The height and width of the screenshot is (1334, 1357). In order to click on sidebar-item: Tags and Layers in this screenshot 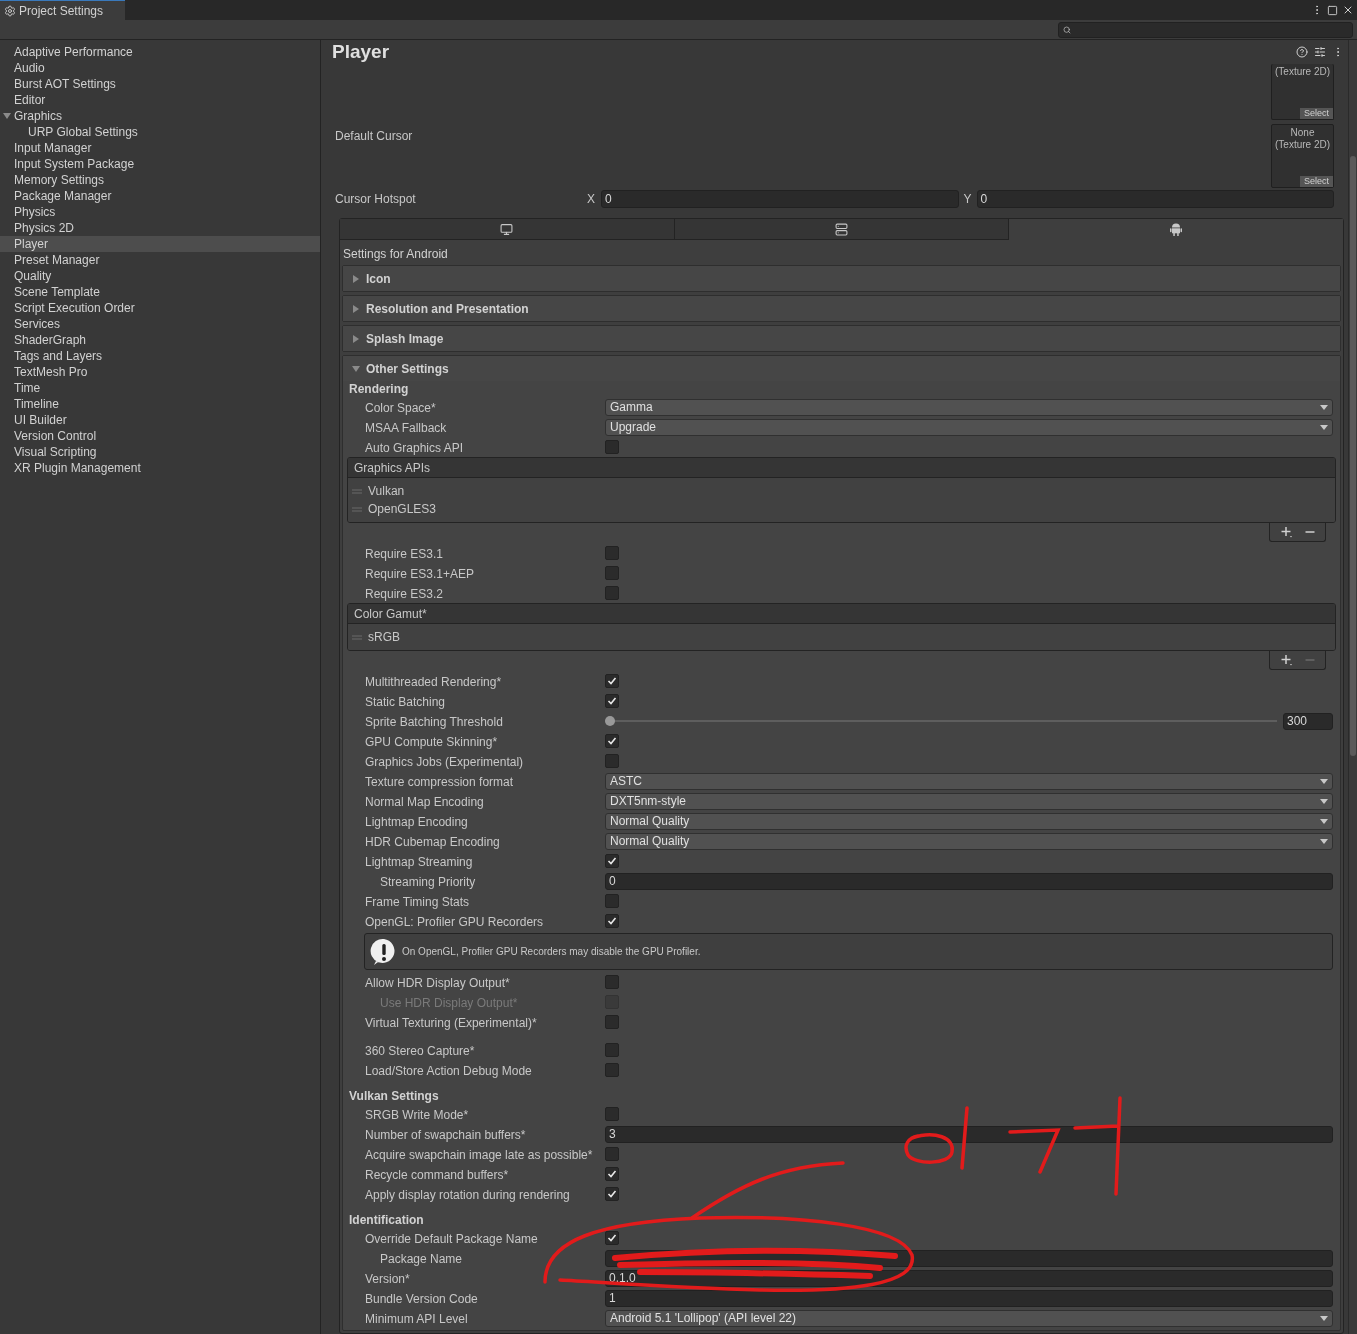, I will do `click(160, 356)`.